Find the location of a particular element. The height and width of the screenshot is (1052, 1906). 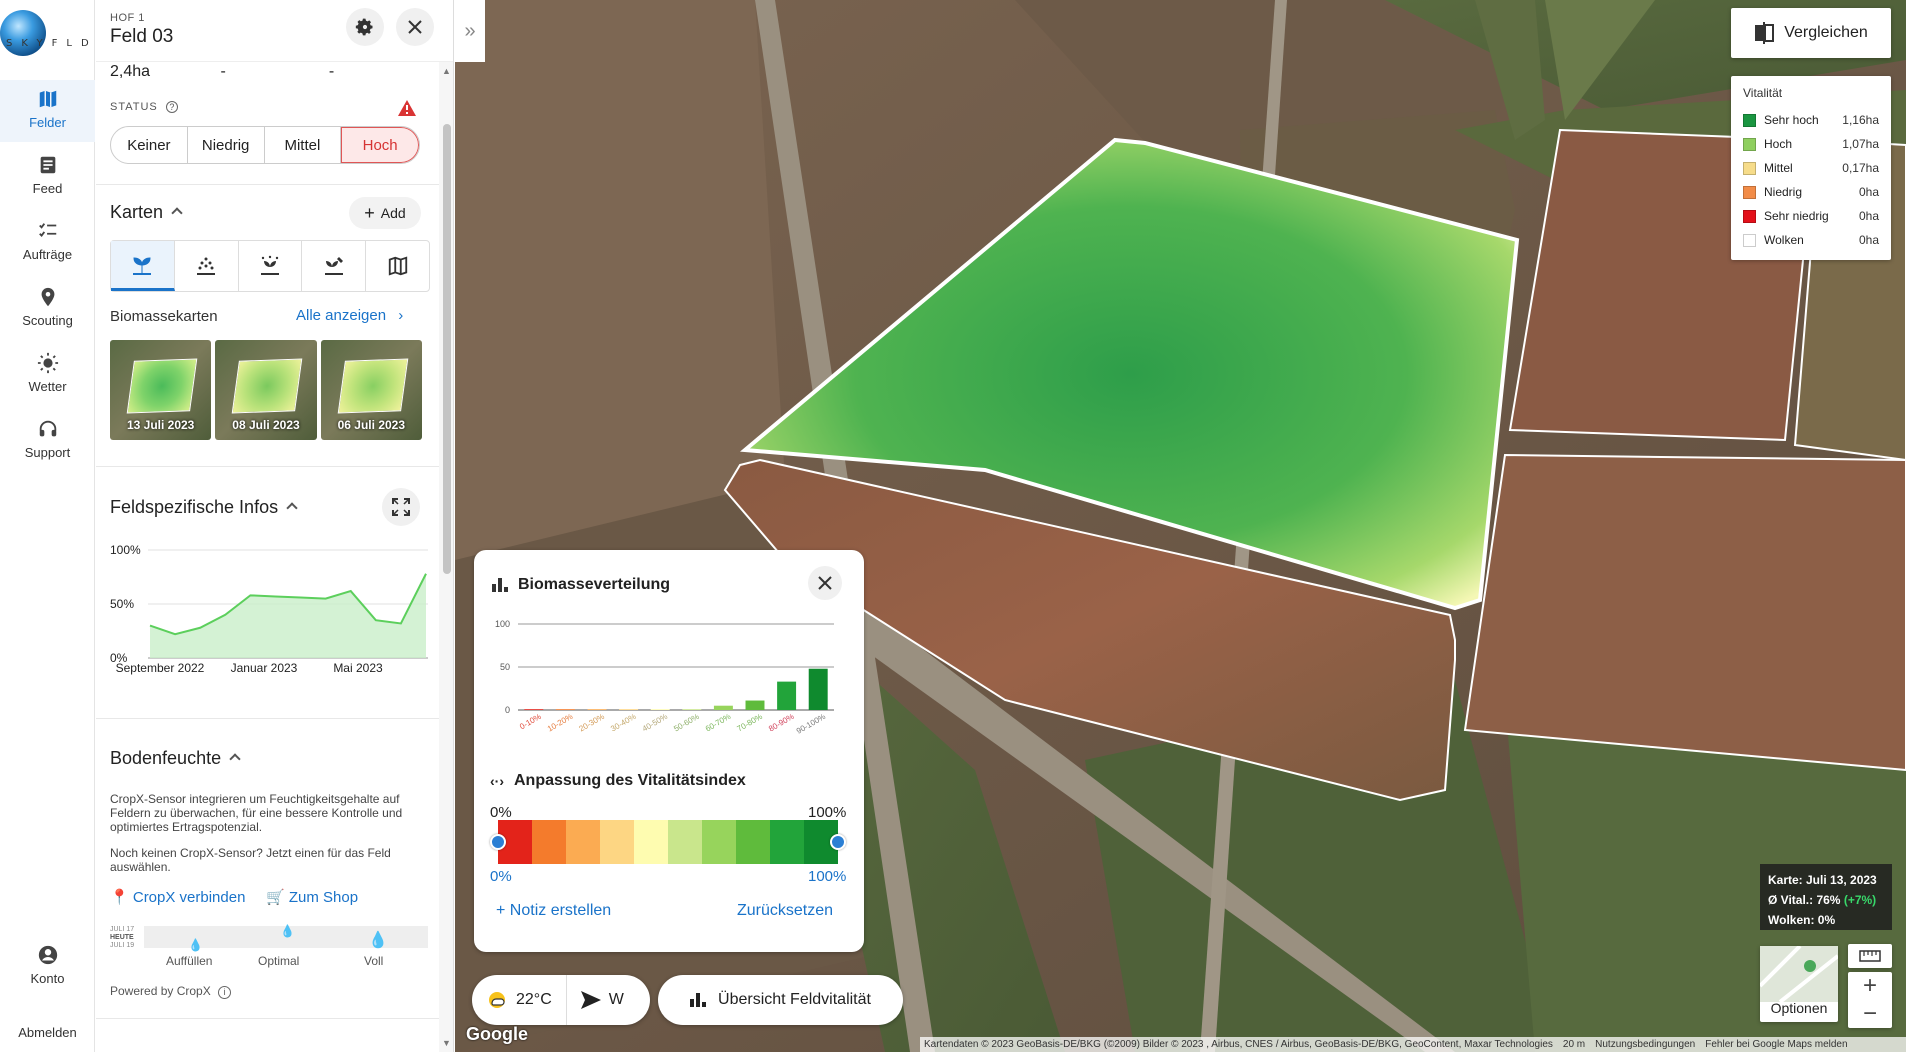

shop-text: Zum Shop is located at coordinates (323, 897).